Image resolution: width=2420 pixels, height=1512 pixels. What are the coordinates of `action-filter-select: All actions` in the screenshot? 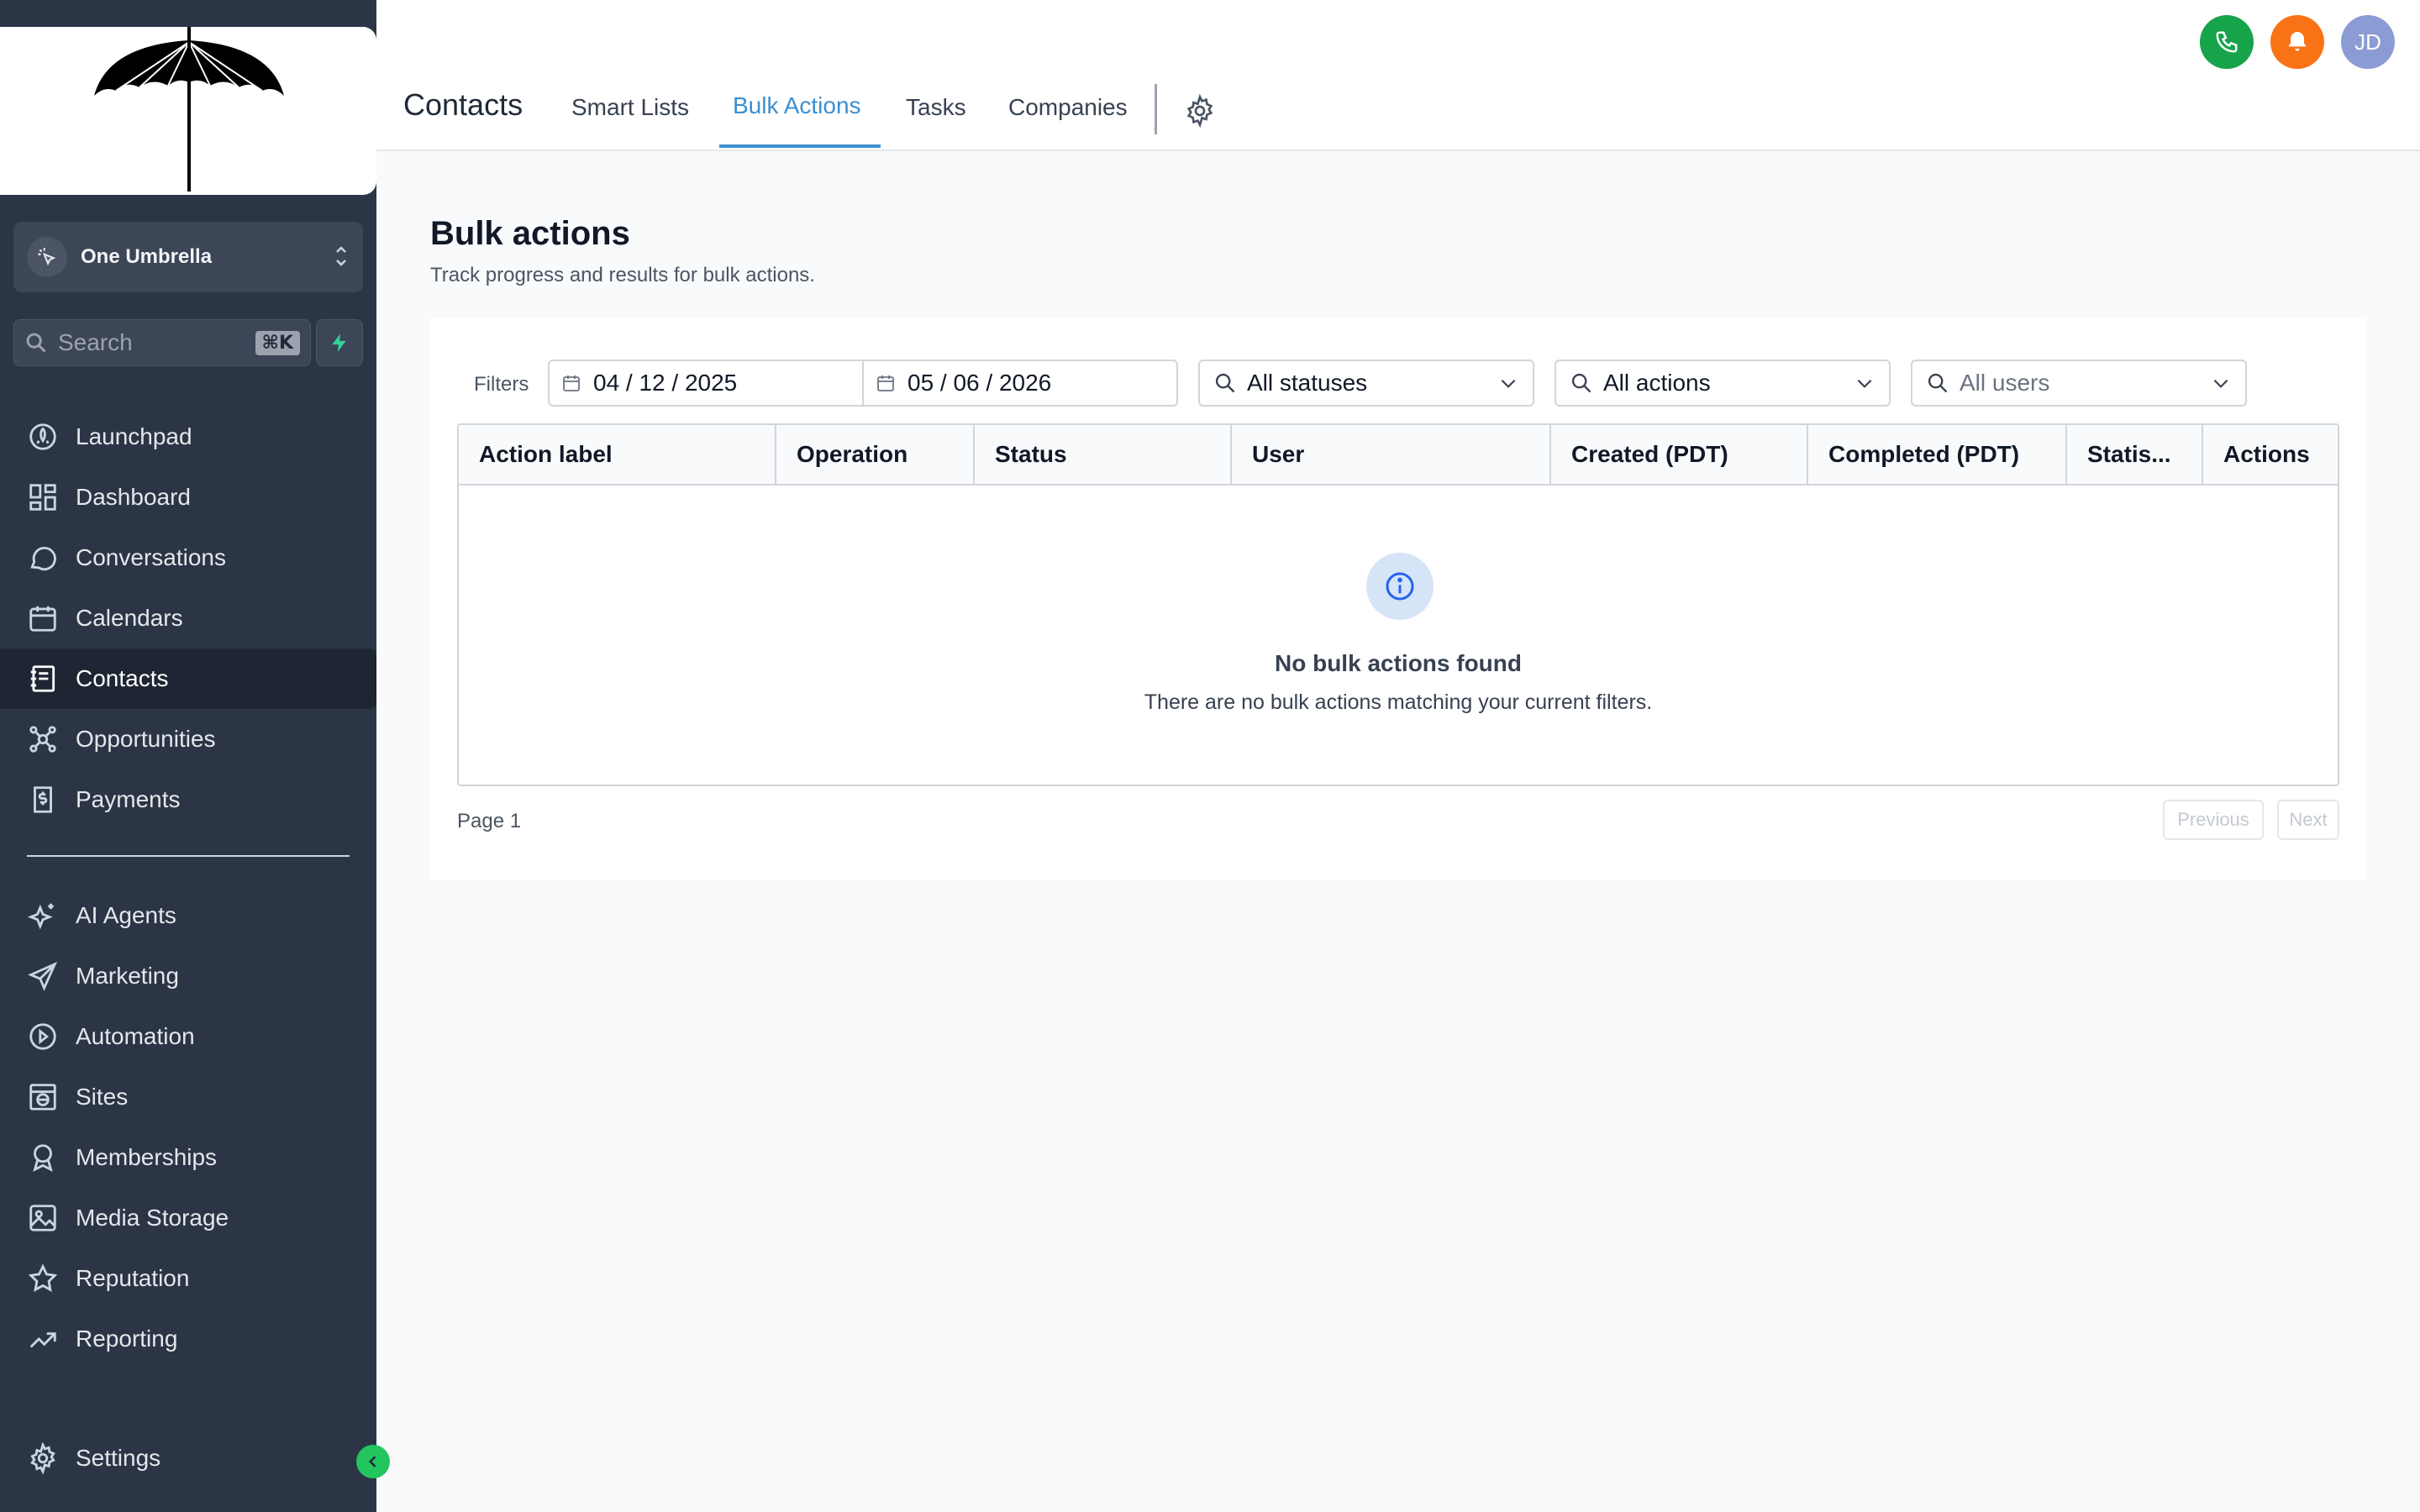 It's located at (1723, 383).